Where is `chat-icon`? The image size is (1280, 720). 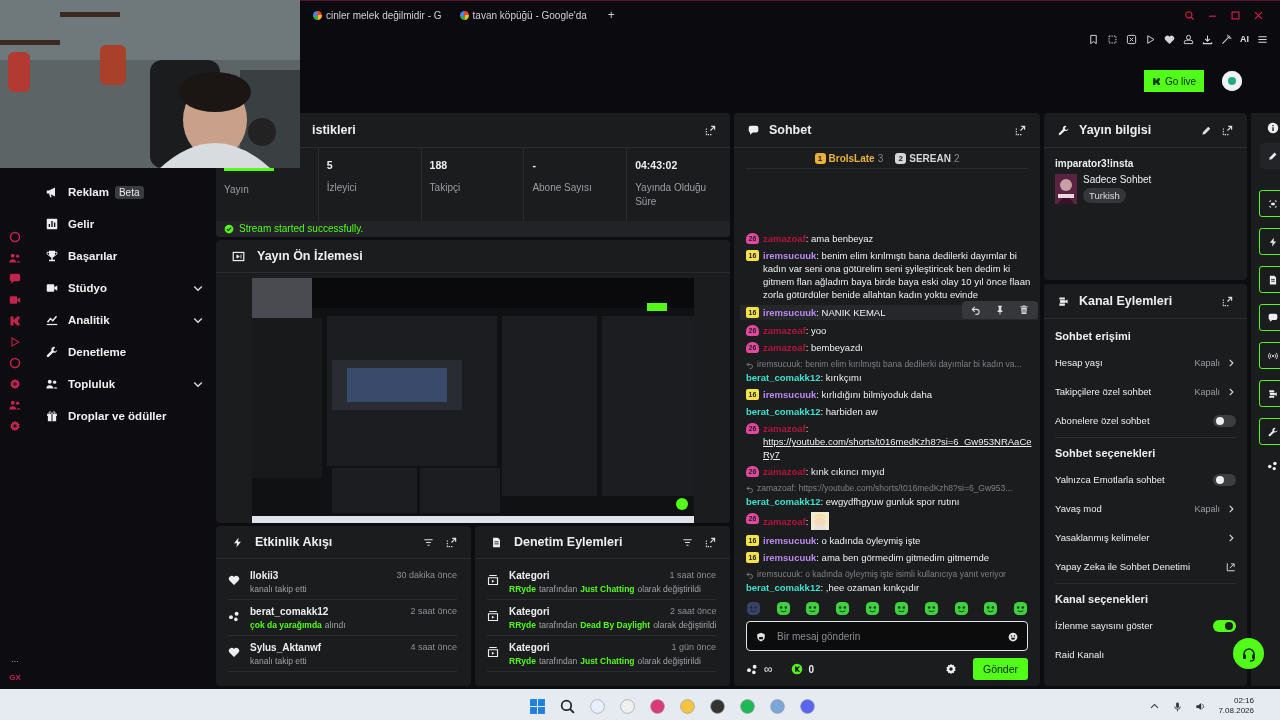 chat-icon is located at coordinates (15, 279).